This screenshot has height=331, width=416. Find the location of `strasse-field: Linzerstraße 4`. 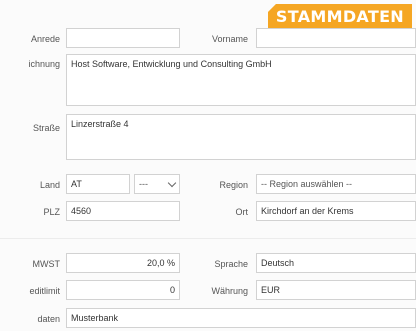

strasse-field: Linzerstraße 4 is located at coordinates (241, 137).